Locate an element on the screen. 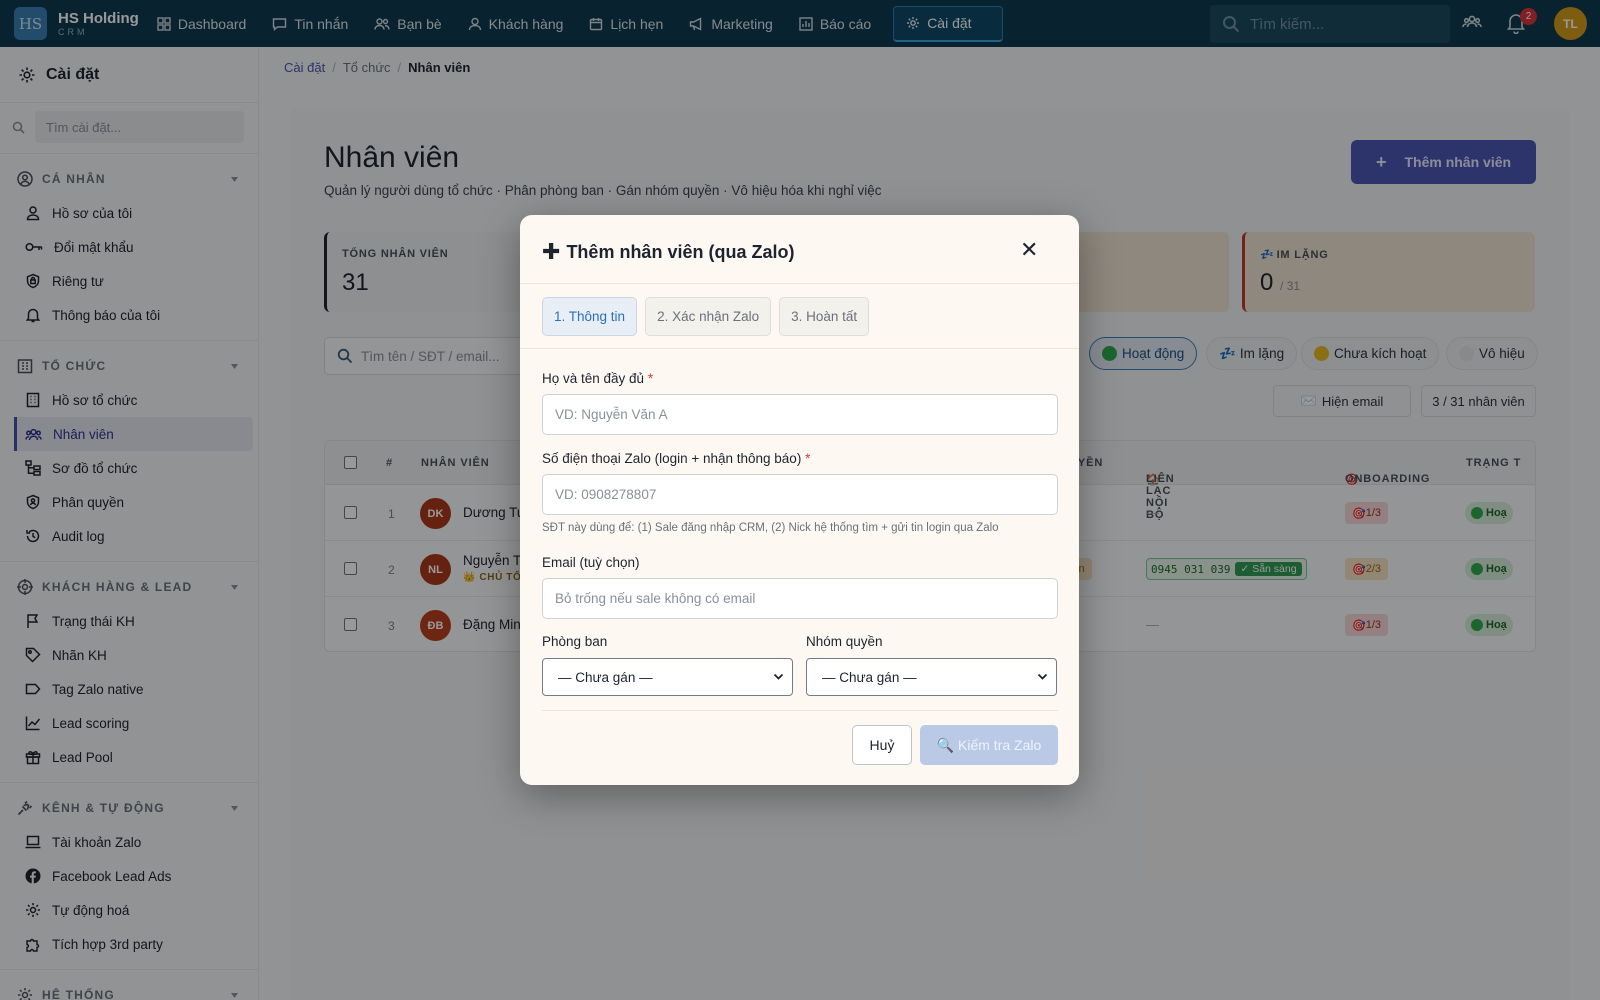 Image resolution: width=1600 pixels, height=1000 pixels. department-label: Phòng ban is located at coordinates (575, 641).